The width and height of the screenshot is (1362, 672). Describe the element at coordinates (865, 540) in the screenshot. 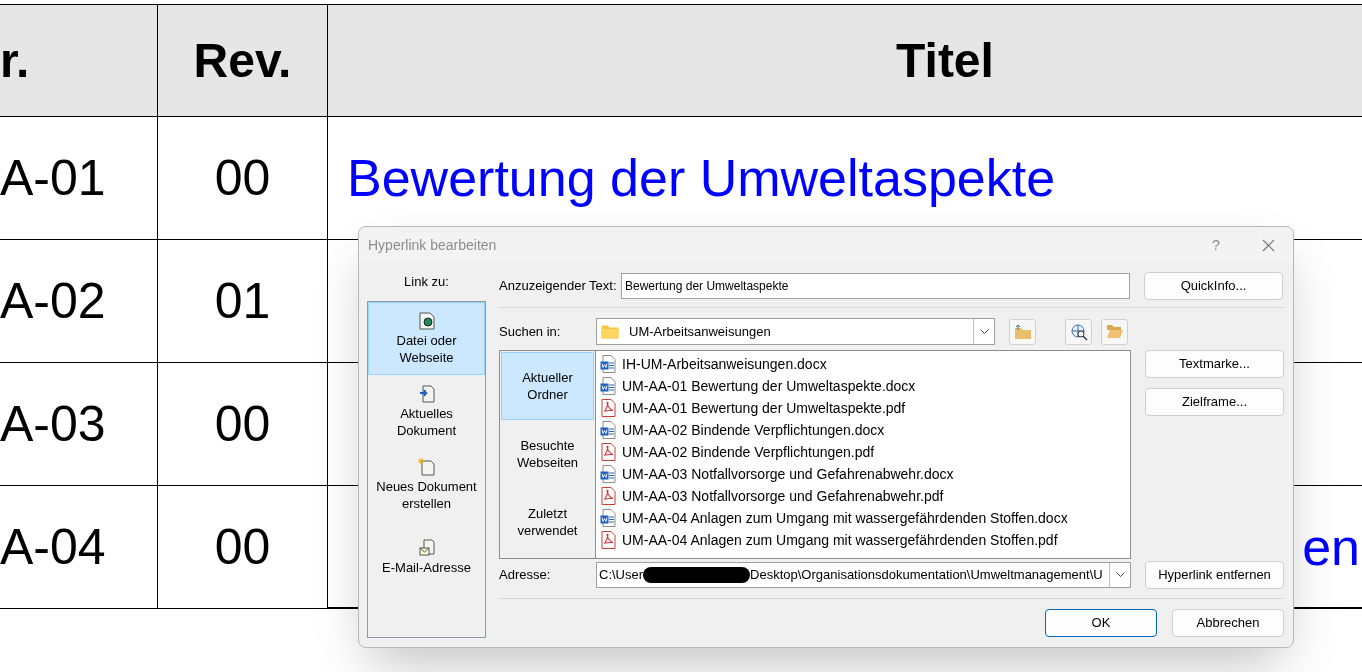

I see `file-item: UM-AA-04 Anlagen zum Umgang mit wassergefährdenden Stoffen.pdf` at that location.